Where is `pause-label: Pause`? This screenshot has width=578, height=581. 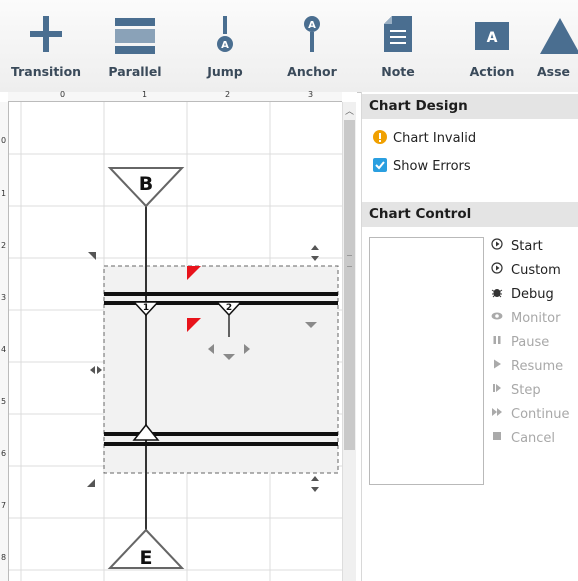
pause-label: Pause is located at coordinates (530, 342).